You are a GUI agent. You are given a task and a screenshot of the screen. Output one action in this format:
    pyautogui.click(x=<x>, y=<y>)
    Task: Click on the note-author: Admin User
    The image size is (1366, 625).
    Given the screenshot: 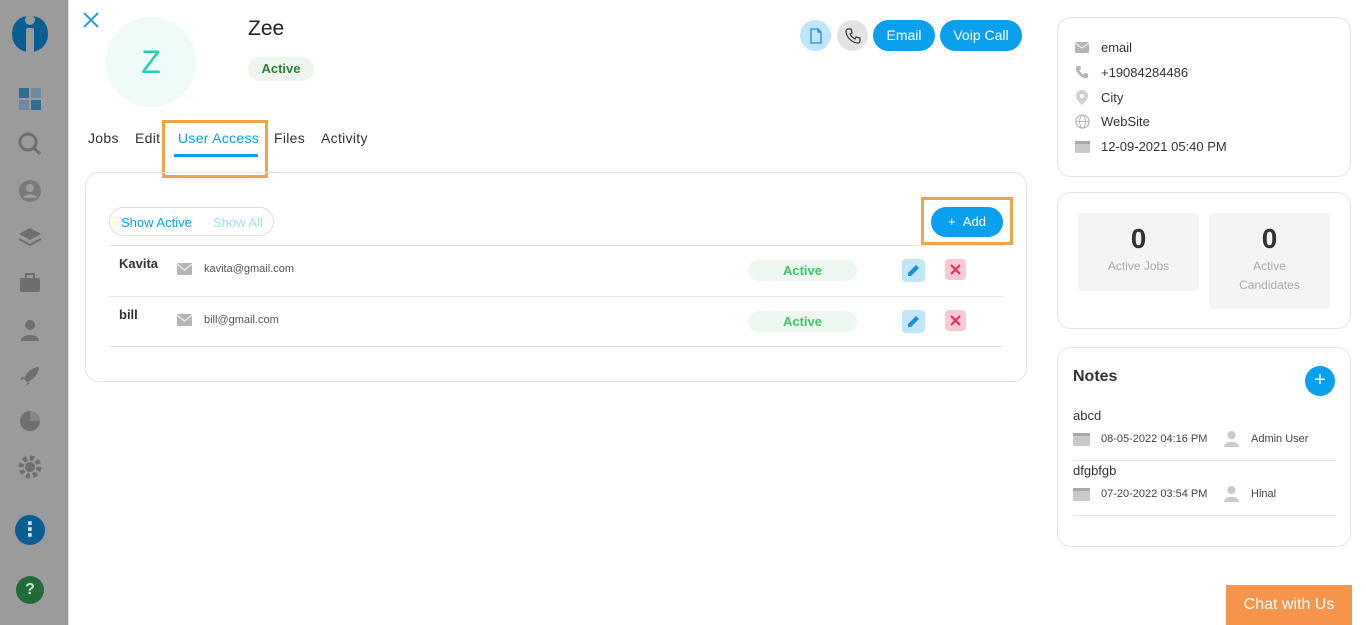 What is the action you would take?
    pyautogui.click(x=1280, y=439)
    